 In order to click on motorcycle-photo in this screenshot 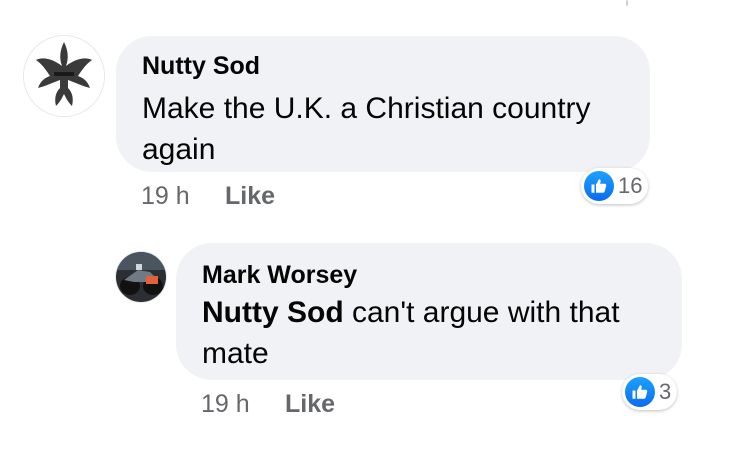, I will do `click(141, 277)`.